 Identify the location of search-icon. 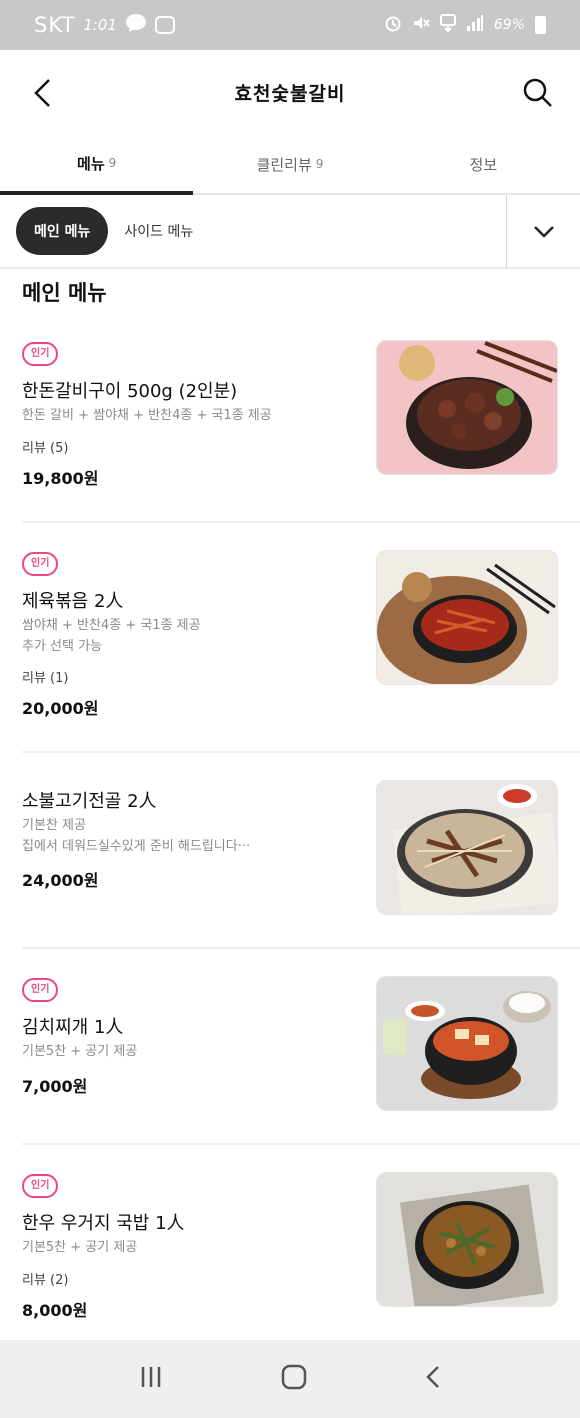
(537, 92).